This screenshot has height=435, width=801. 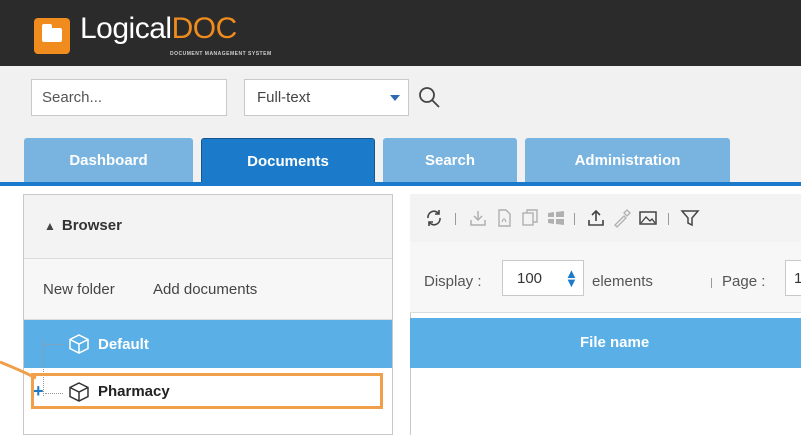 I want to click on collapse-up-icon: ▲, so click(x=50, y=226).